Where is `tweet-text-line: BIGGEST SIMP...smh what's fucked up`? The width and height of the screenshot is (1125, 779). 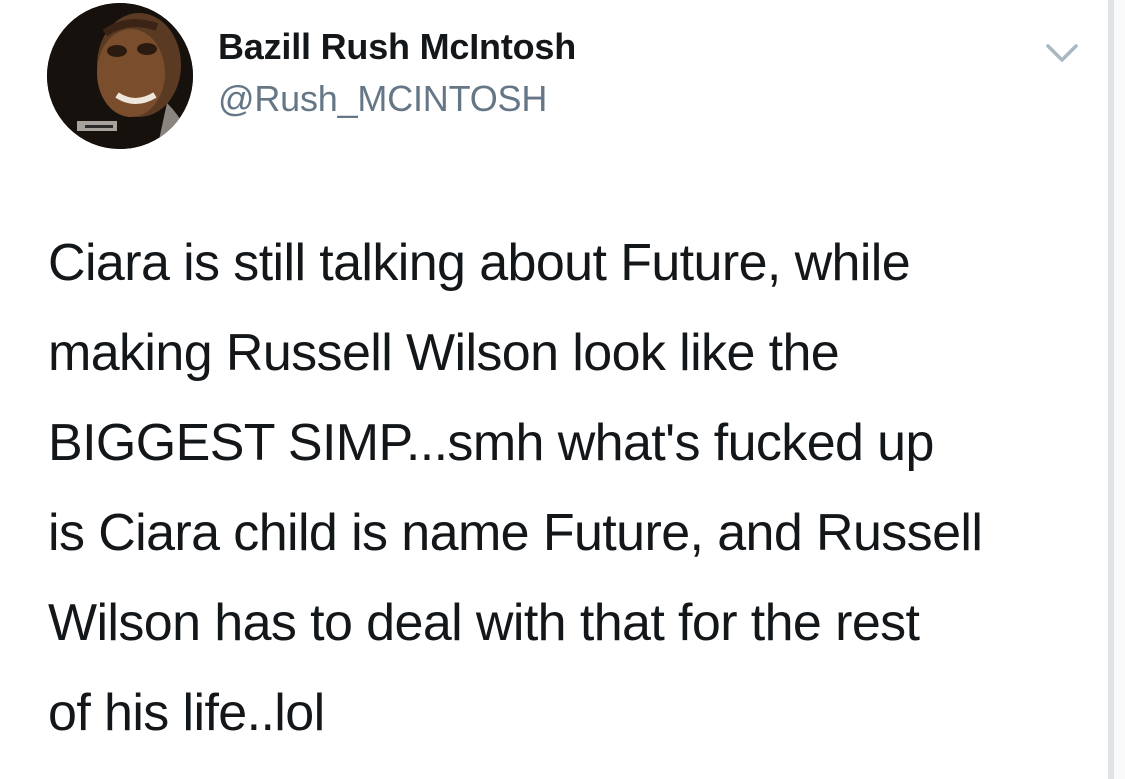
tweet-text-line: BIGGEST SIMP...smh what's fucked up is located at coordinates (491, 443).